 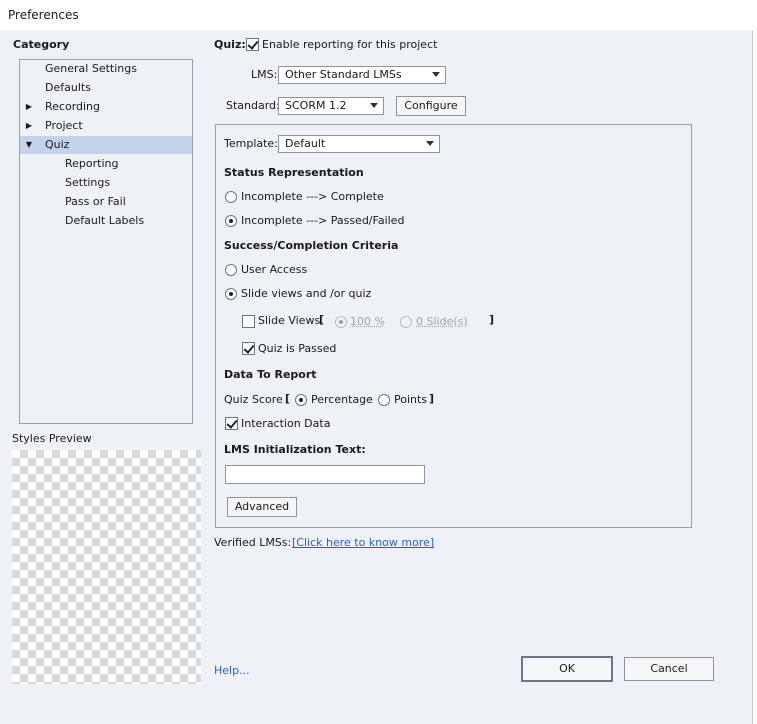 I want to click on success-criteria-heading: Success/Completion Criteria, so click(x=311, y=245).